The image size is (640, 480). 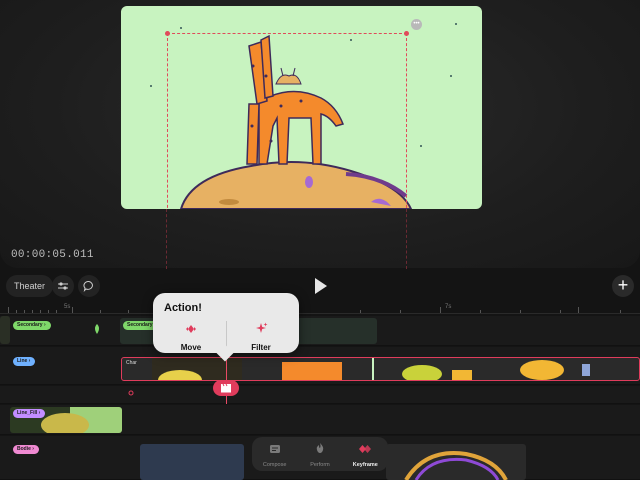 What do you see at coordinates (320, 395) in the screenshot?
I see `track-spacer` at bounding box center [320, 395].